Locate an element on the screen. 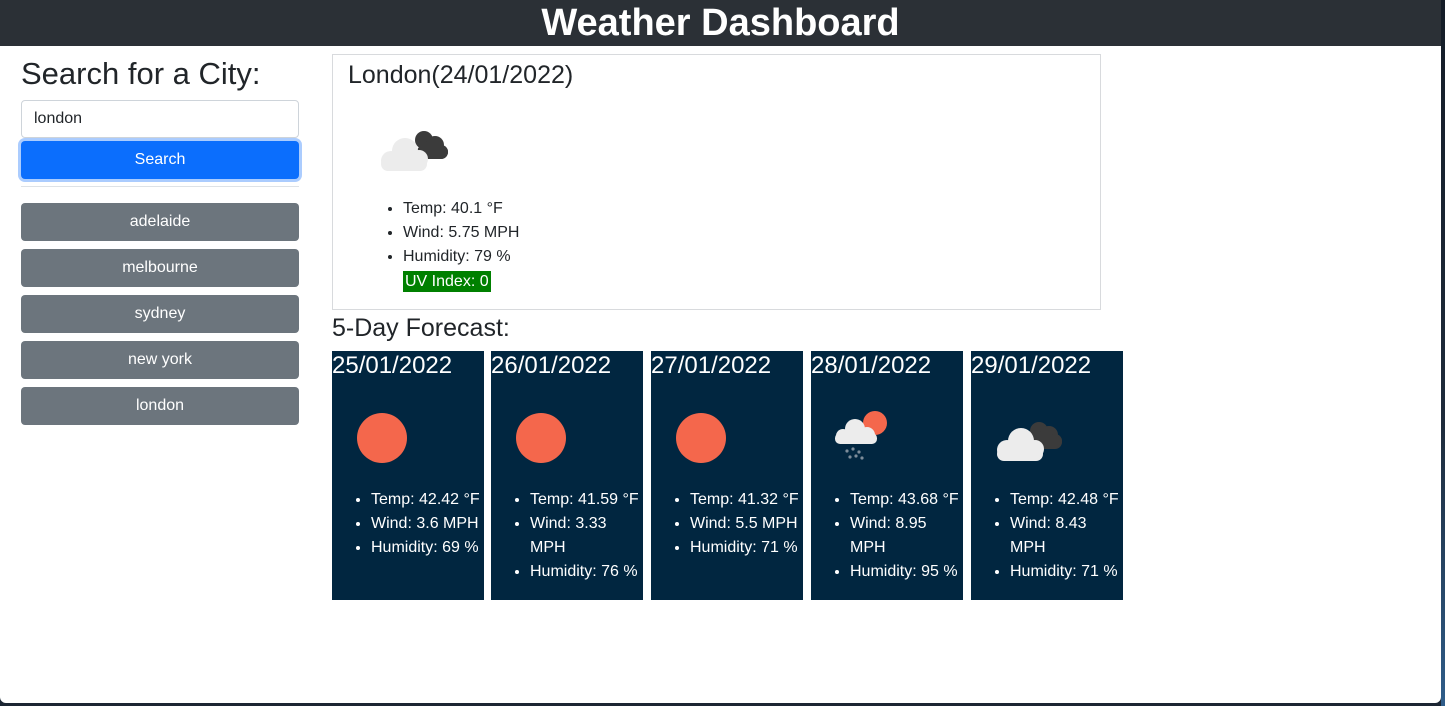  forecast-wind: Wind: 3.6 MPH is located at coordinates (427, 524).